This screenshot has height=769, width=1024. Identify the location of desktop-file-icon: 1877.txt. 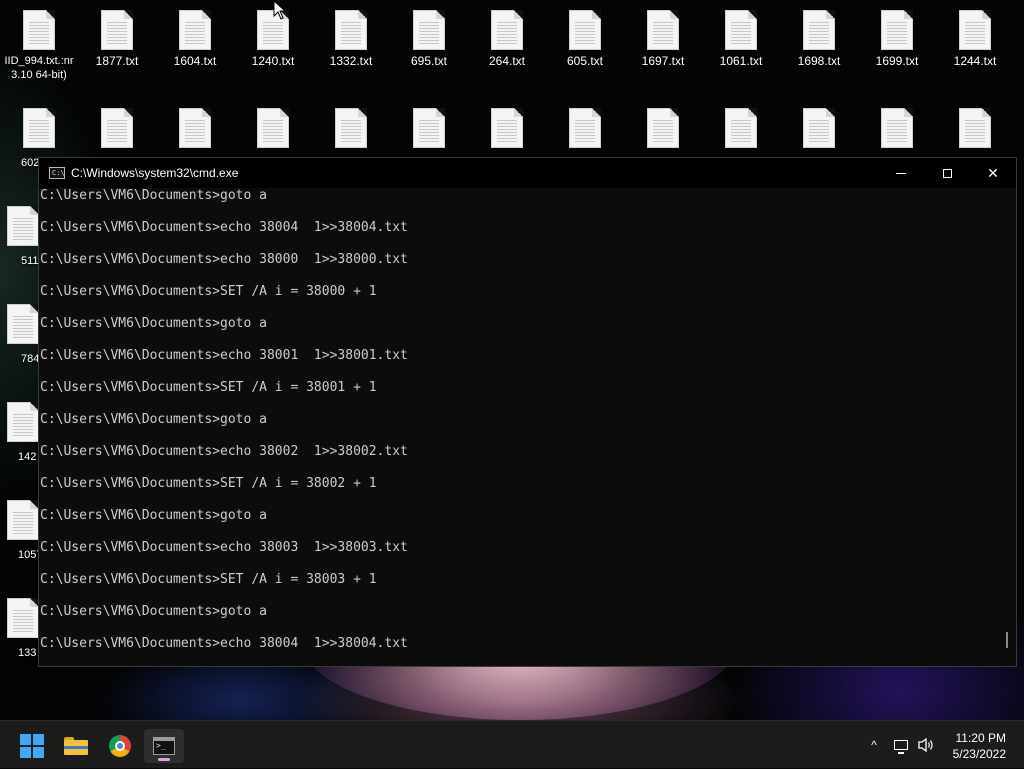
(117, 39).